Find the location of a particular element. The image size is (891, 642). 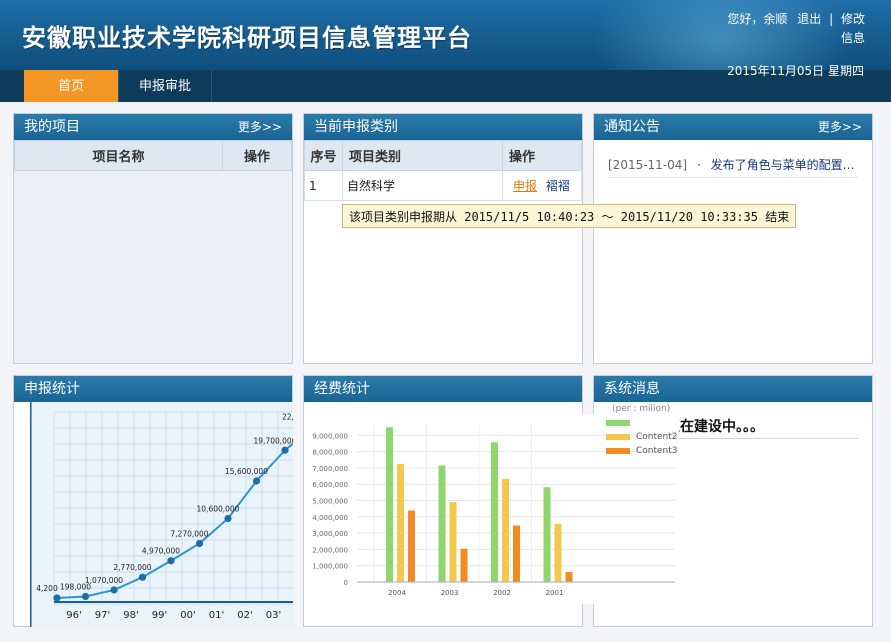

row-actions: 申报 褶褶 is located at coordinates (542, 185).